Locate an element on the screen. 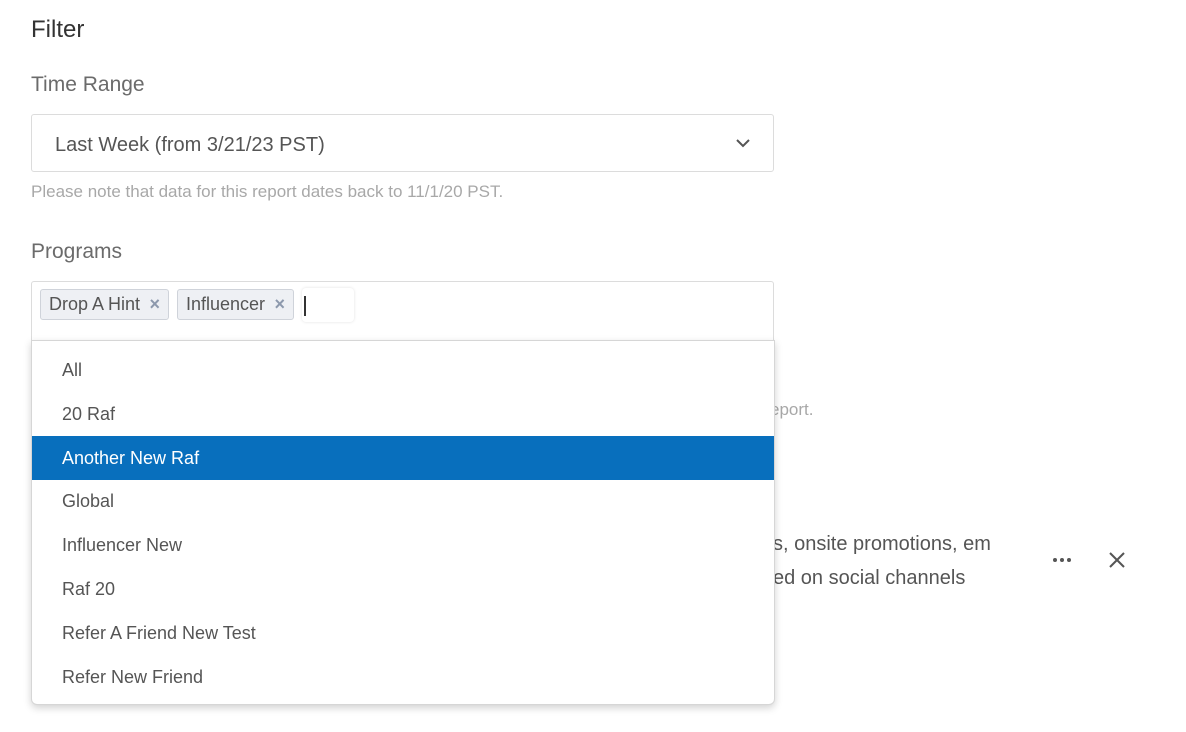  programs-search-input is located at coordinates (328, 305).